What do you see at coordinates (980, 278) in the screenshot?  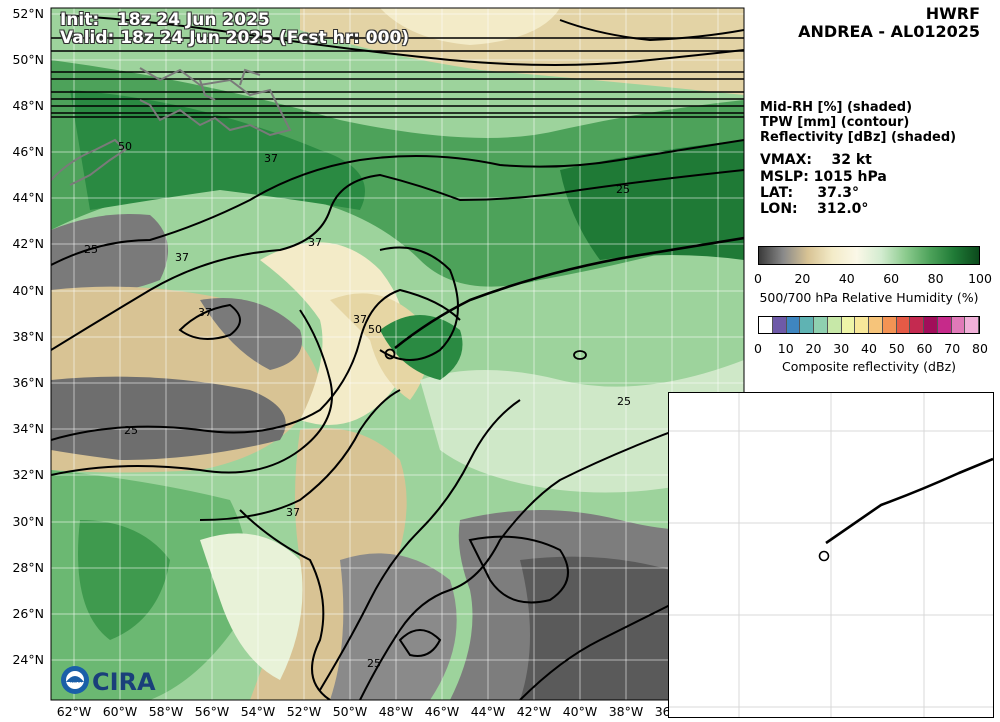 I see `rh-colorbar-tick: 100` at bounding box center [980, 278].